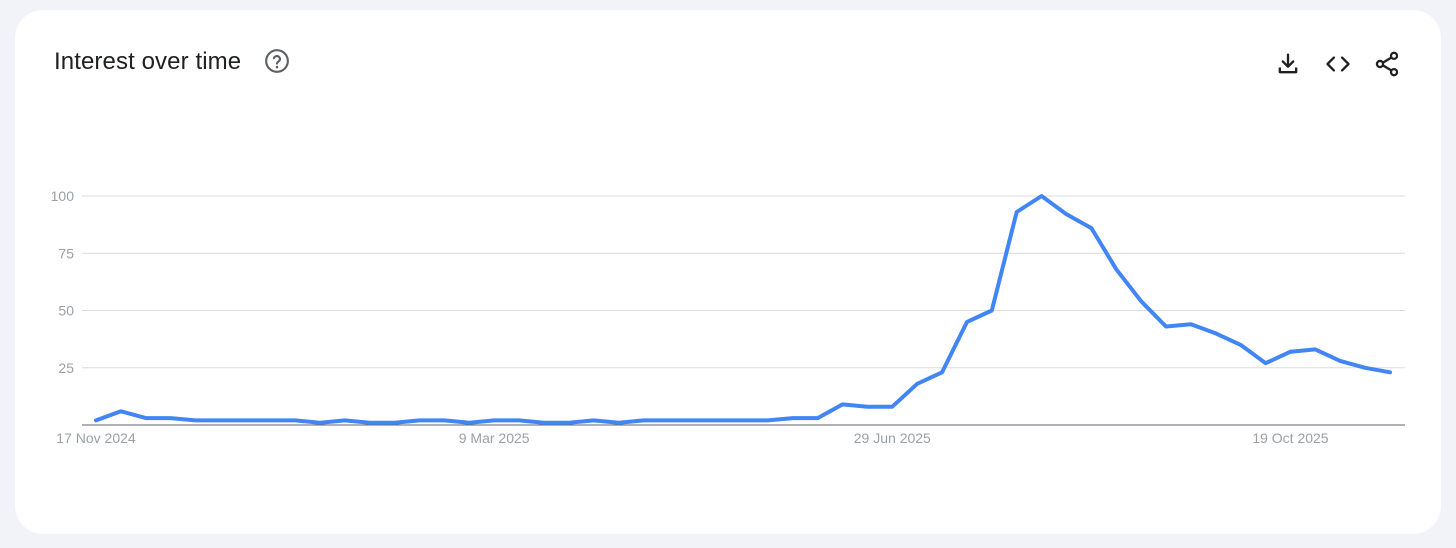 The width and height of the screenshot is (1456, 548). What do you see at coordinates (494, 438) in the screenshot?
I see `x-tick-label: 9 Mar 2025` at bounding box center [494, 438].